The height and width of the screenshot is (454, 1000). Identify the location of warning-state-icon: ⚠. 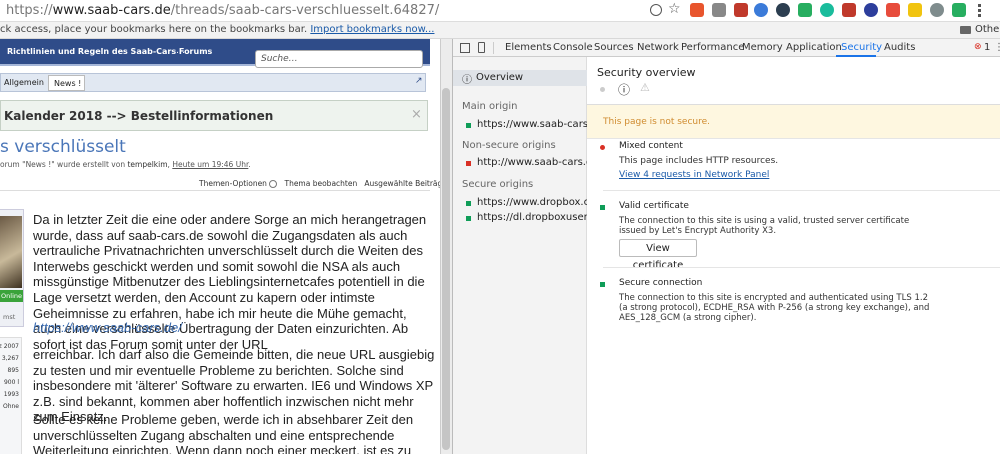
(645, 87).